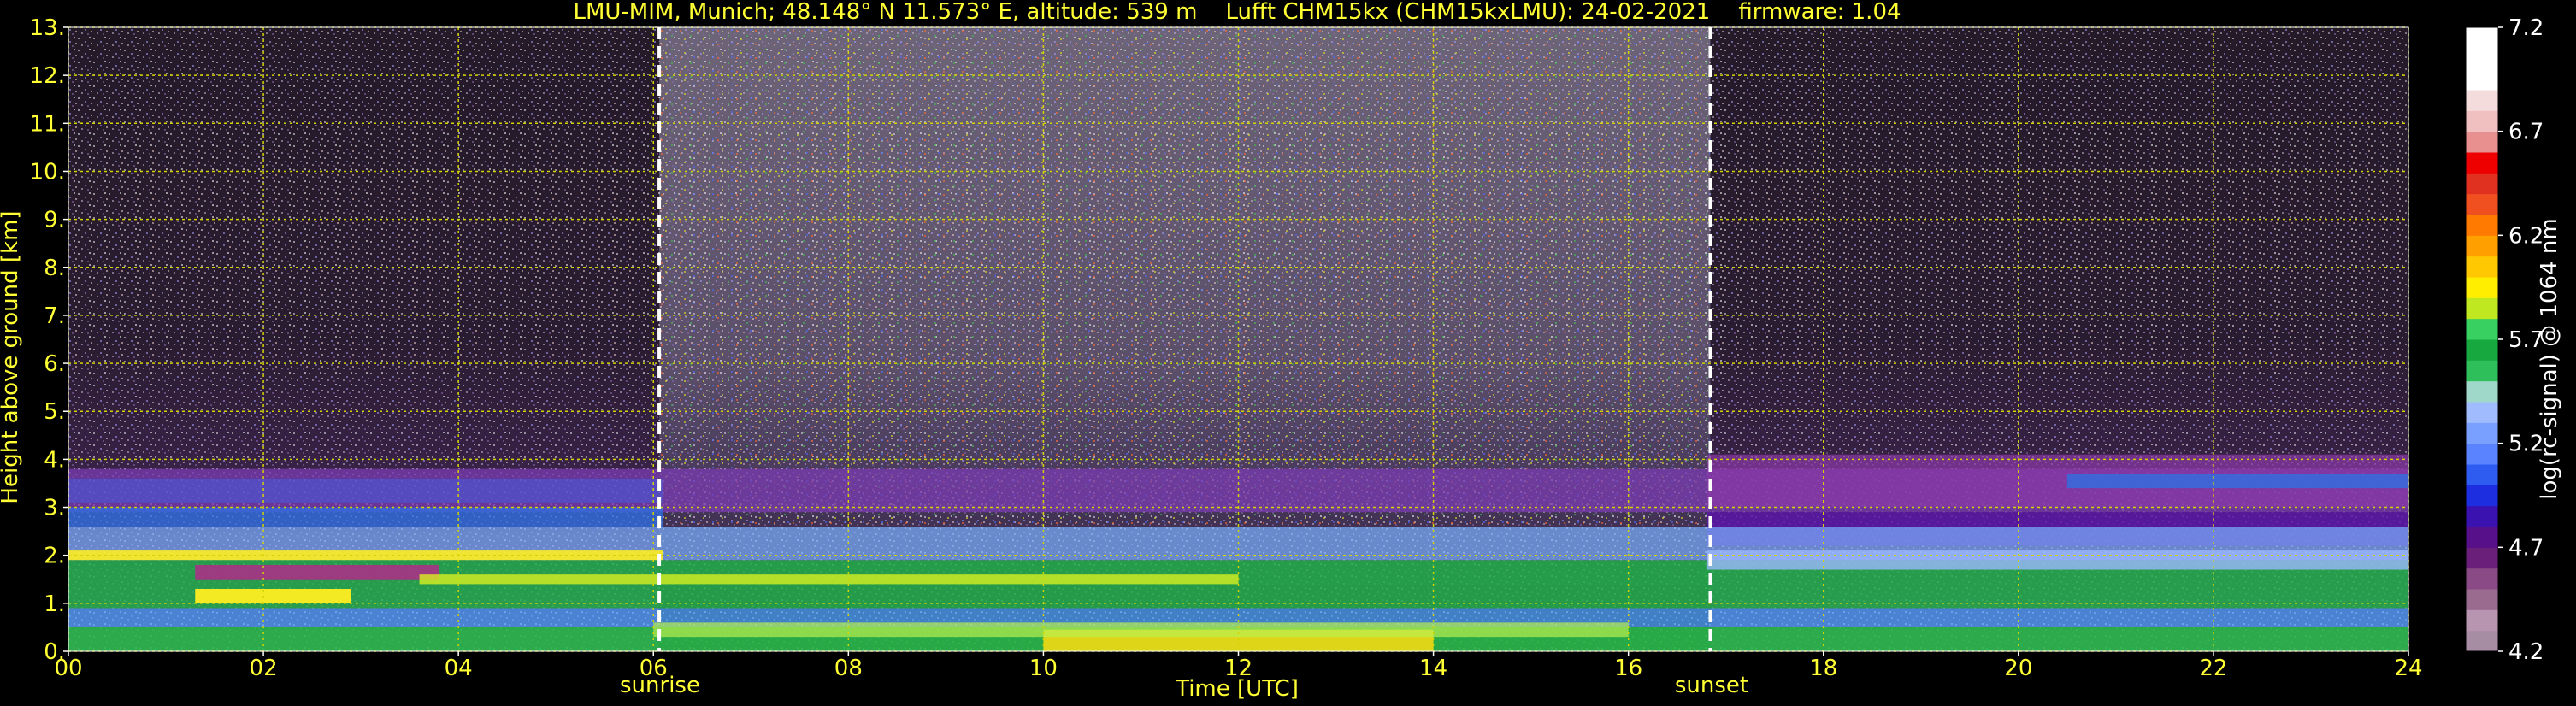 The image size is (2576, 706). What do you see at coordinates (1237, 689) in the screenshot?
I see `x-axis-label: Time [UTC]` at bounding box center [1237, 689].